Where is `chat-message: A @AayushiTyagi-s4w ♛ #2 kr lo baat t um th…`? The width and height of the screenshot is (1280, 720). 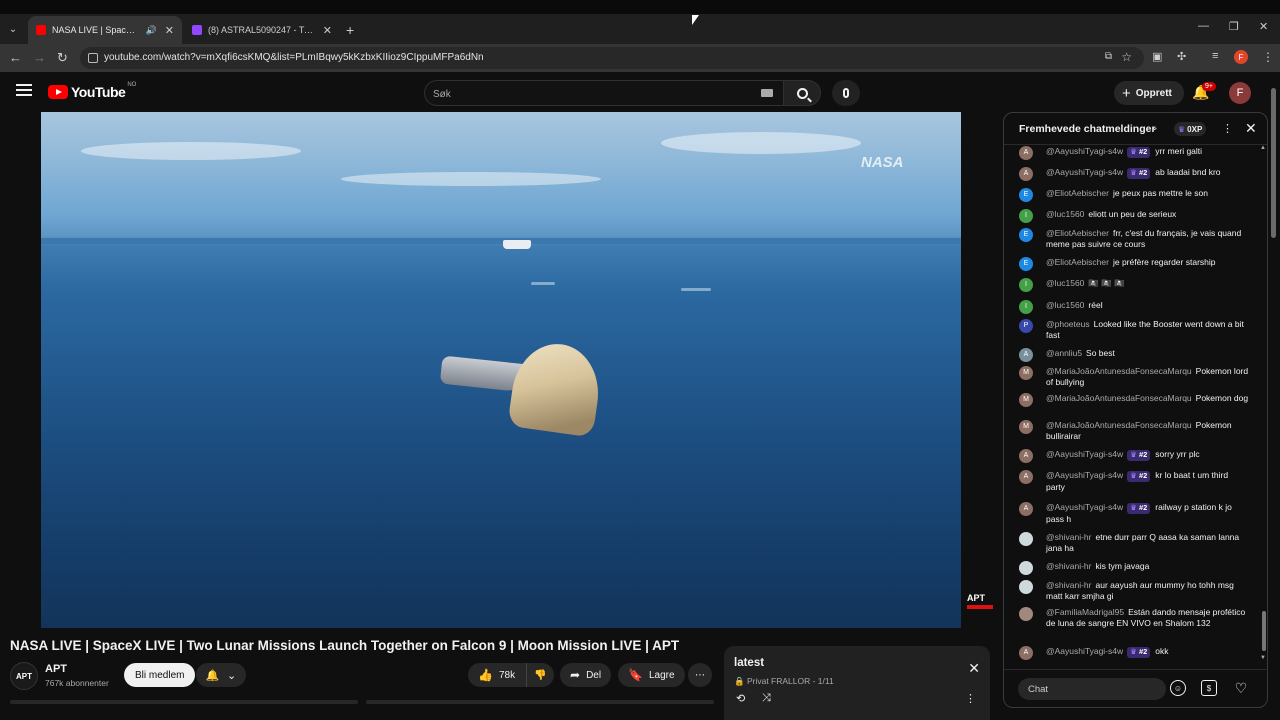 chat-message: A @AayushiTyagi-s4w ♛ #2 kr lo baat t um th… is located at coordinates (1134, 481).